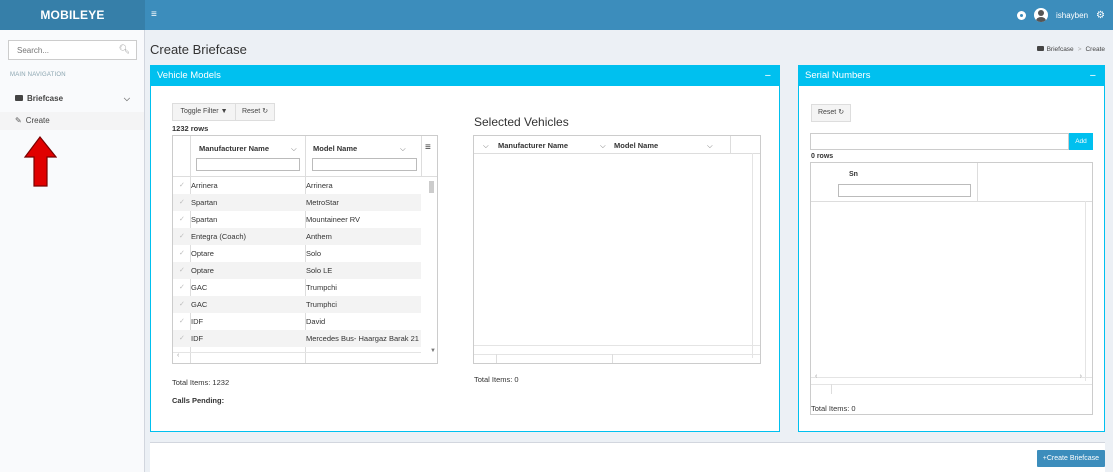 The height and width of the screenshot is (472, 1113). I want to click on sidebar: 🔍︎ MAIN NAVIGATION Briefcase ⌵ ✎Create, so click(72, 251).